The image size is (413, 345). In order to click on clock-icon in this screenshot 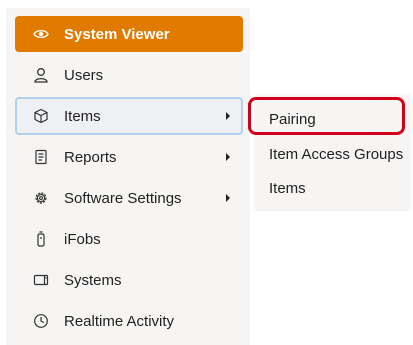, I will do `click(41, 321)`.